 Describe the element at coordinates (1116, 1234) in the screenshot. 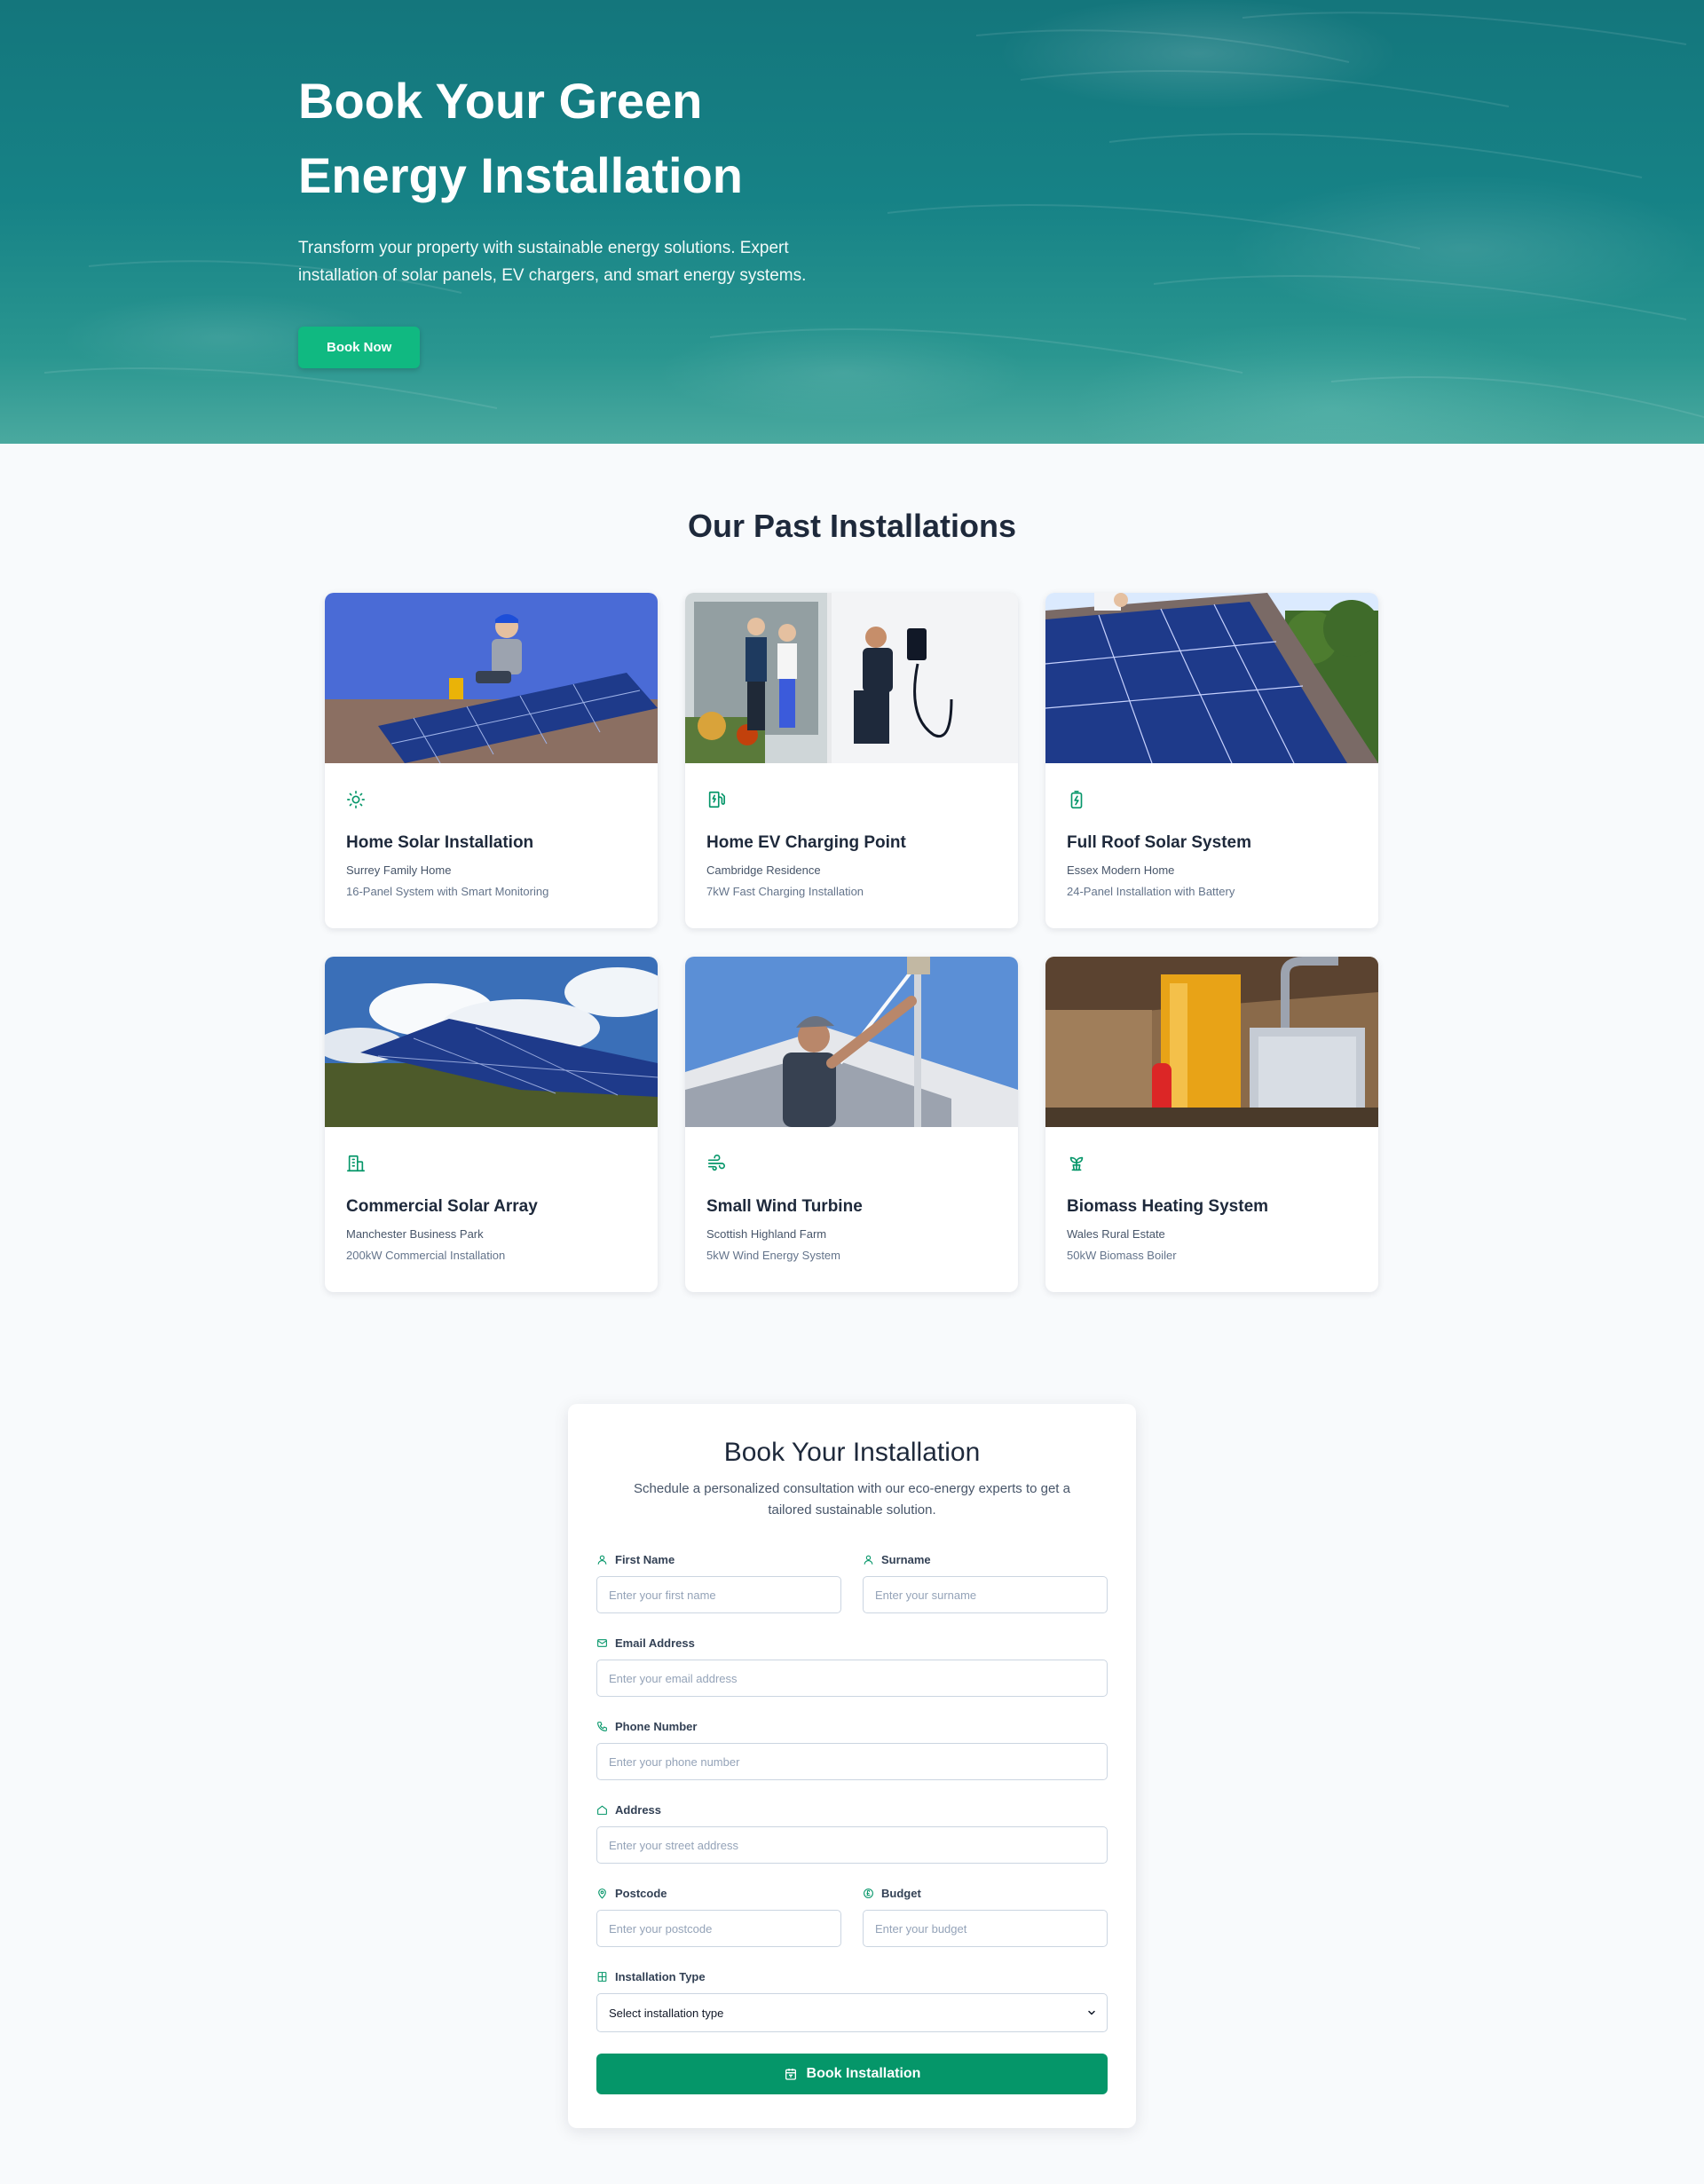

I see `card-location: Wales Rural Estate` at that location.